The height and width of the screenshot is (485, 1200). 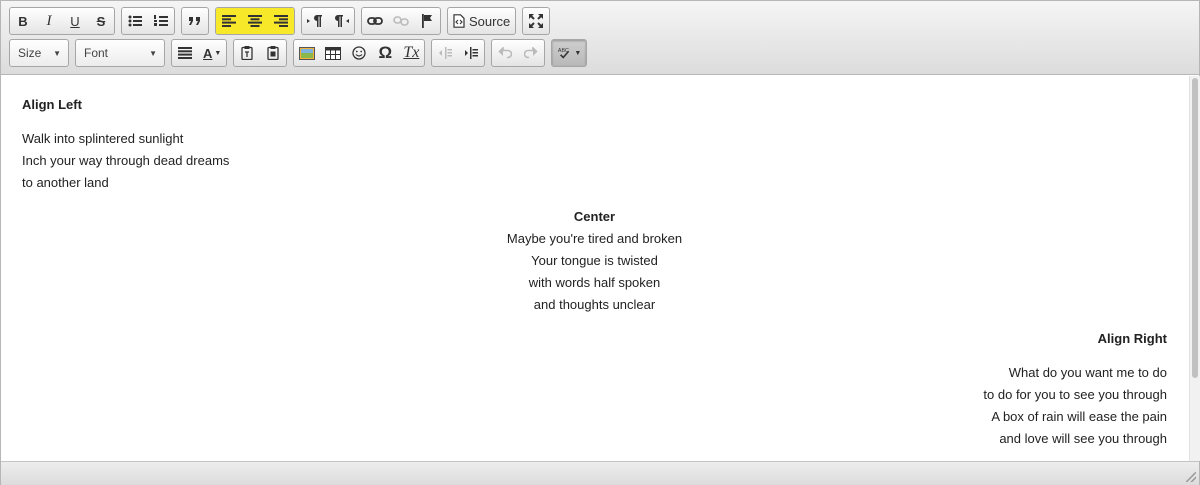 I want to click on anchor-button, so click(x=427, y=21).